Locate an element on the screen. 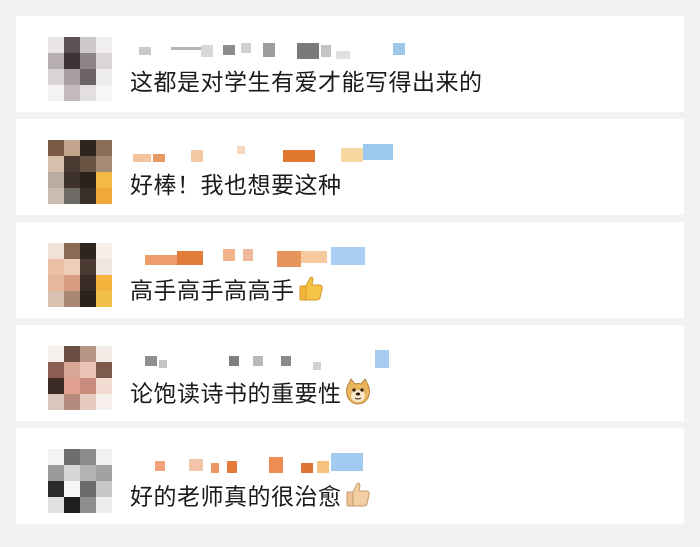 The image size is (700, 547). comment-text: 好棒！我也想要这种 is located at coordinates (236, 186).